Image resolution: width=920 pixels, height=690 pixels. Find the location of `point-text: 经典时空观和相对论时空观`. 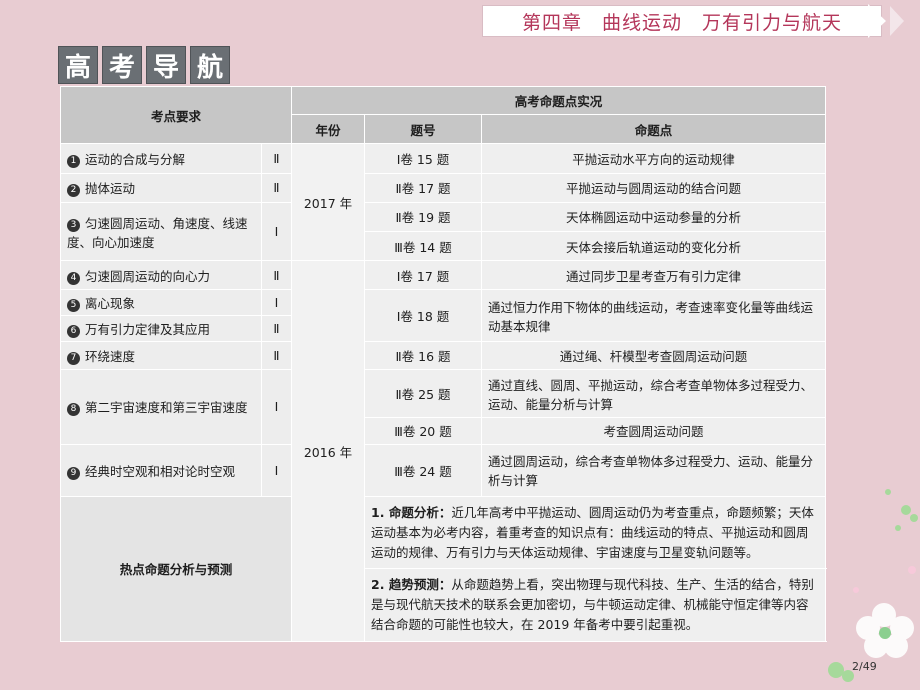

point-text: 经典时空观和相对论时空观 is located at coordinates (160, 471).